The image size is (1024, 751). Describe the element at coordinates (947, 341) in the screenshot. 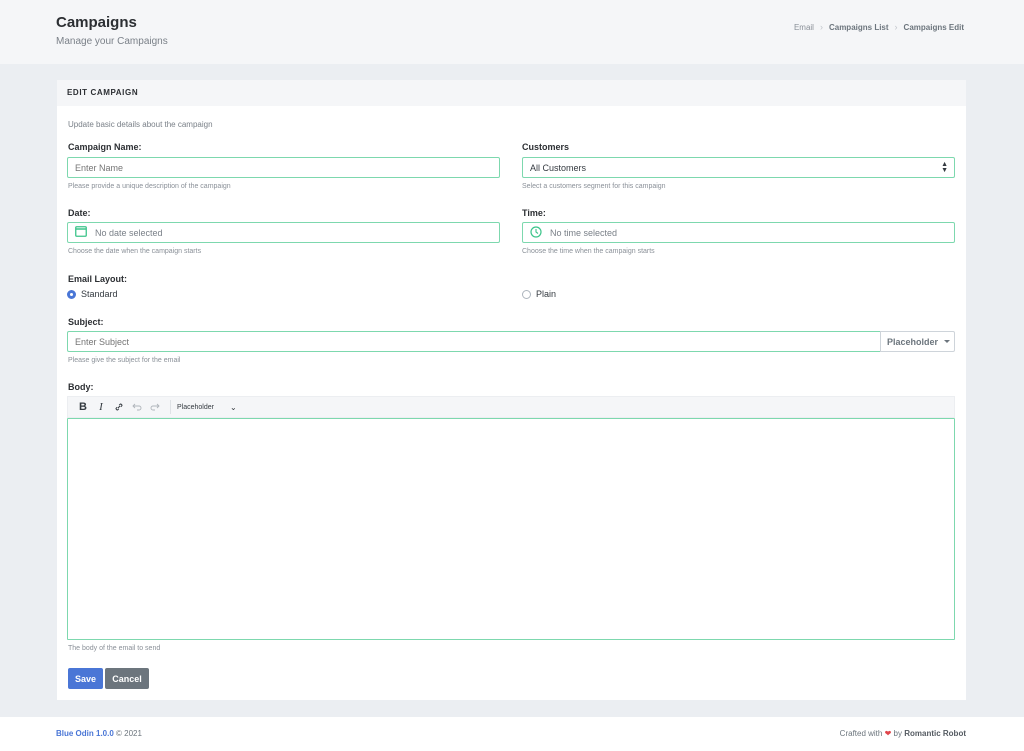

I see `caret-down-icon` at that location.